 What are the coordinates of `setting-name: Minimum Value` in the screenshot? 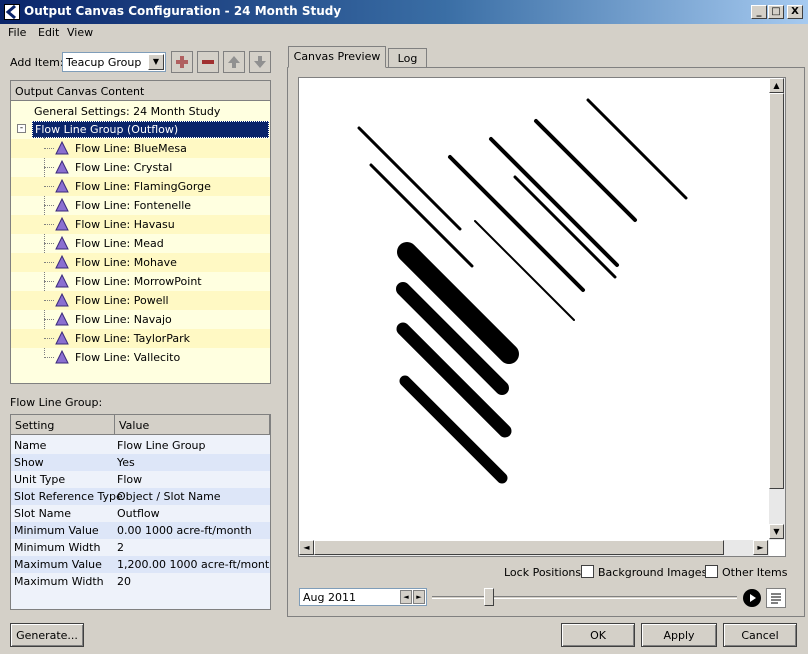 It's located at (56, 530).